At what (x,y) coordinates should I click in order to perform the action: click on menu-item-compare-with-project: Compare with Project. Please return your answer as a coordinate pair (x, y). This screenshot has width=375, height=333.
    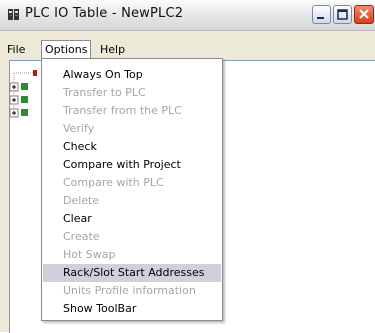
    Looking at the image, I should click on (132, 165).